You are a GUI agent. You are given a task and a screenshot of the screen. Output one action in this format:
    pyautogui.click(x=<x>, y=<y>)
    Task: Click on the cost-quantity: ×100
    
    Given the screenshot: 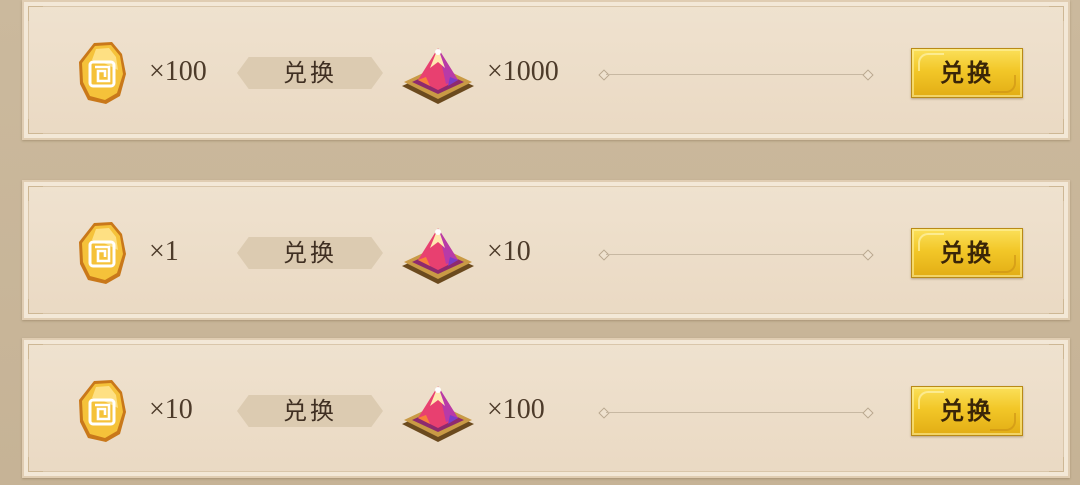 What is the action you would take?
    pyautogui.click(x=178, y=71)
    